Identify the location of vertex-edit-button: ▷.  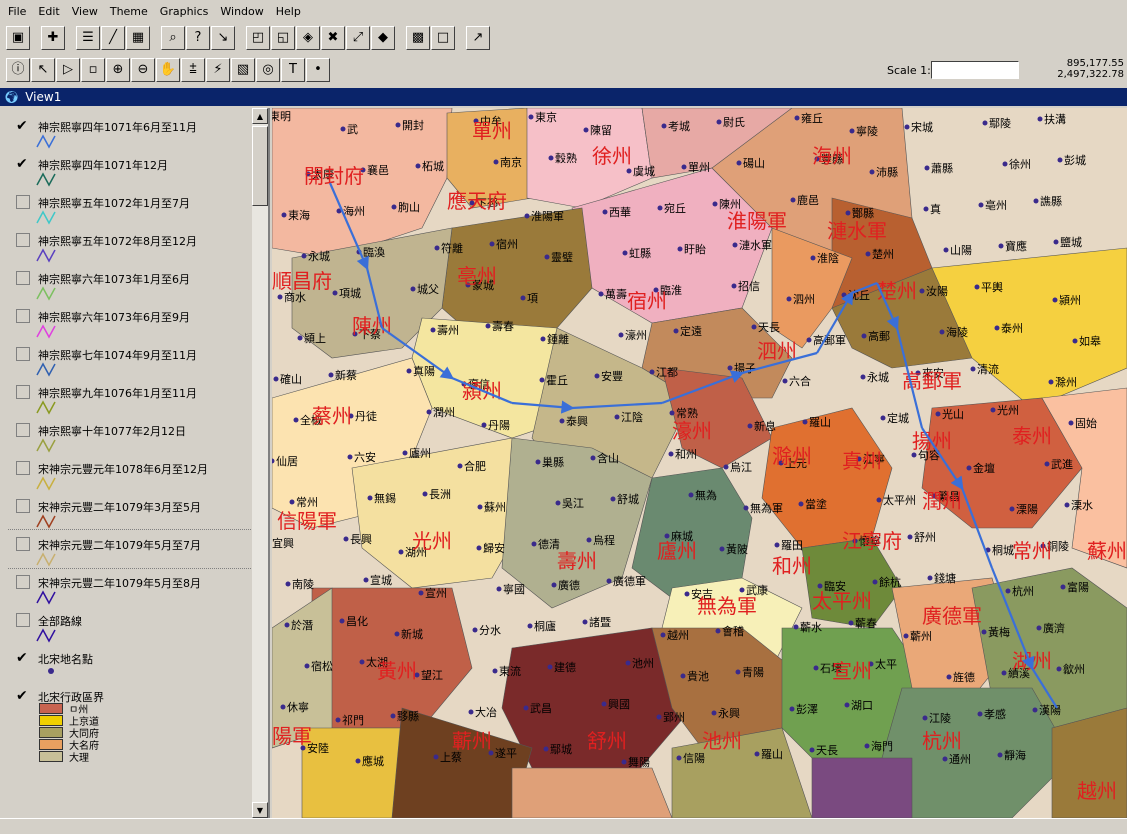
(68, 69).